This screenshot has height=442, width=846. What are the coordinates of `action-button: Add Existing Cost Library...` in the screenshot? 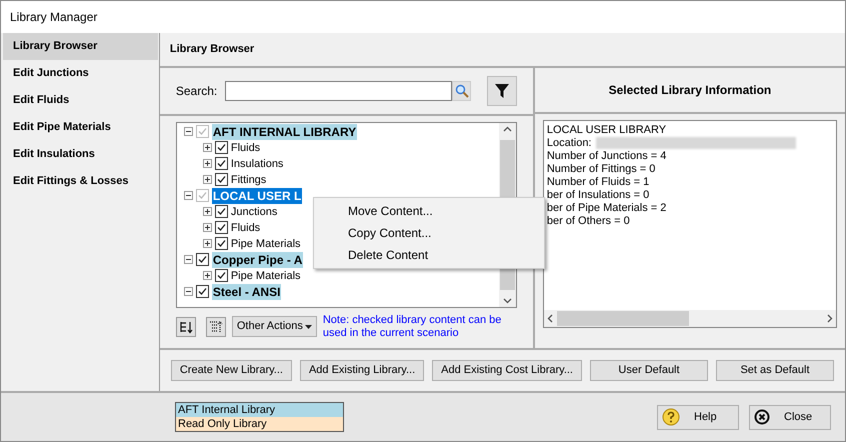 It's located at (507, 370).